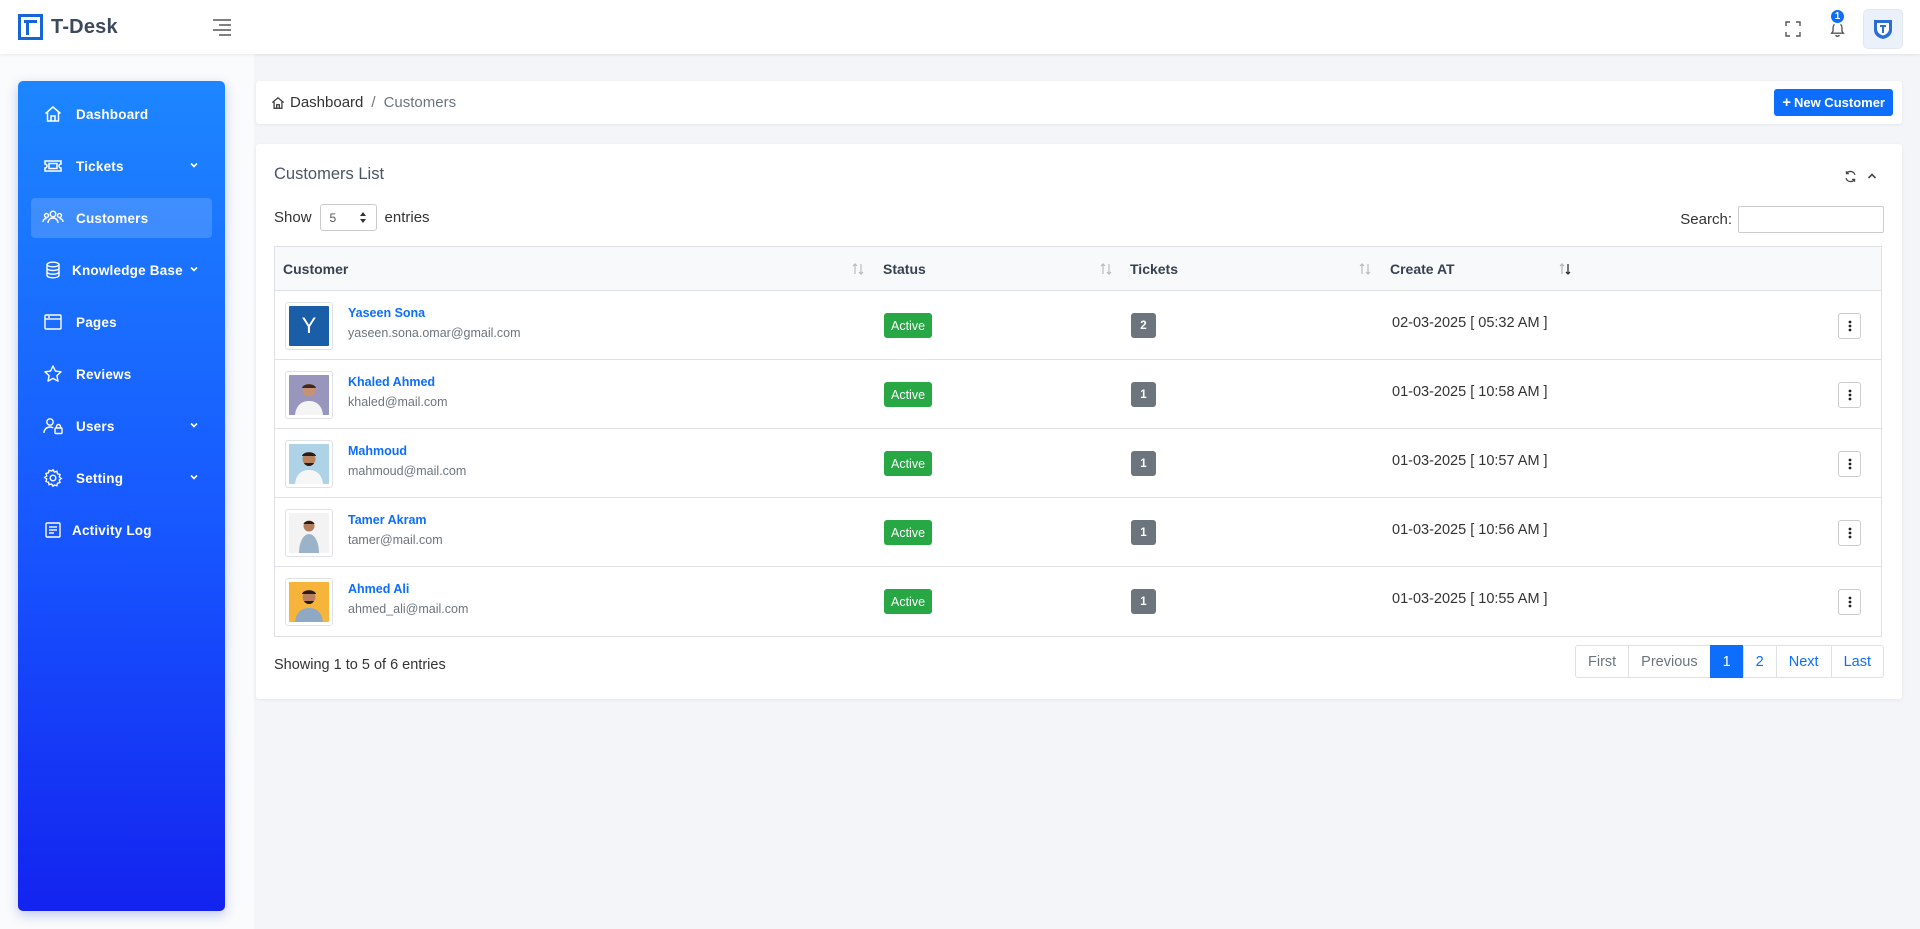  I want to click on page-length-select: 5, so click(348, 217).